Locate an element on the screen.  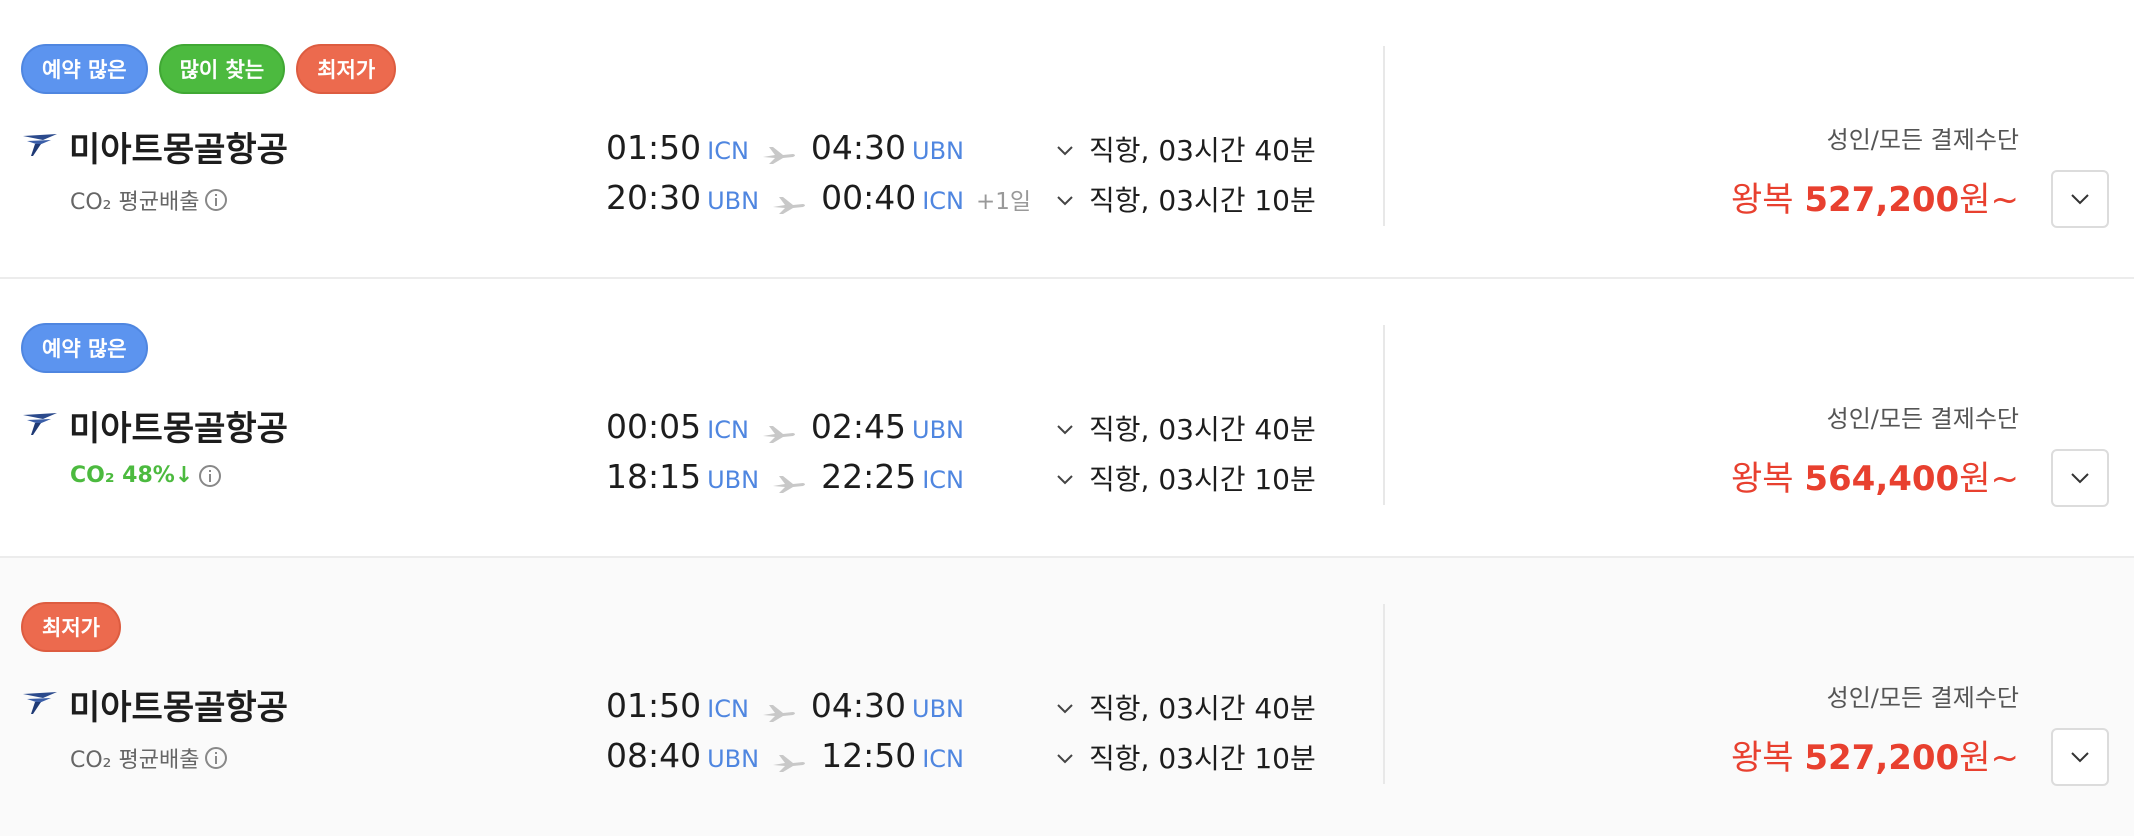
return-leg: 08:40 UBN 12:50 ICN is located at coordinates (792, 761).